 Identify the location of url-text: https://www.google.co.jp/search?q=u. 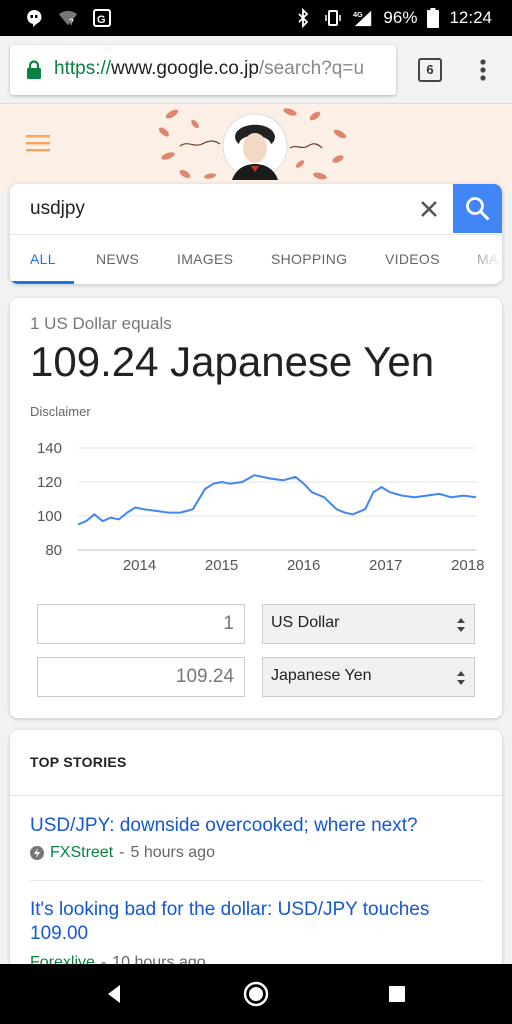
(209, 69).